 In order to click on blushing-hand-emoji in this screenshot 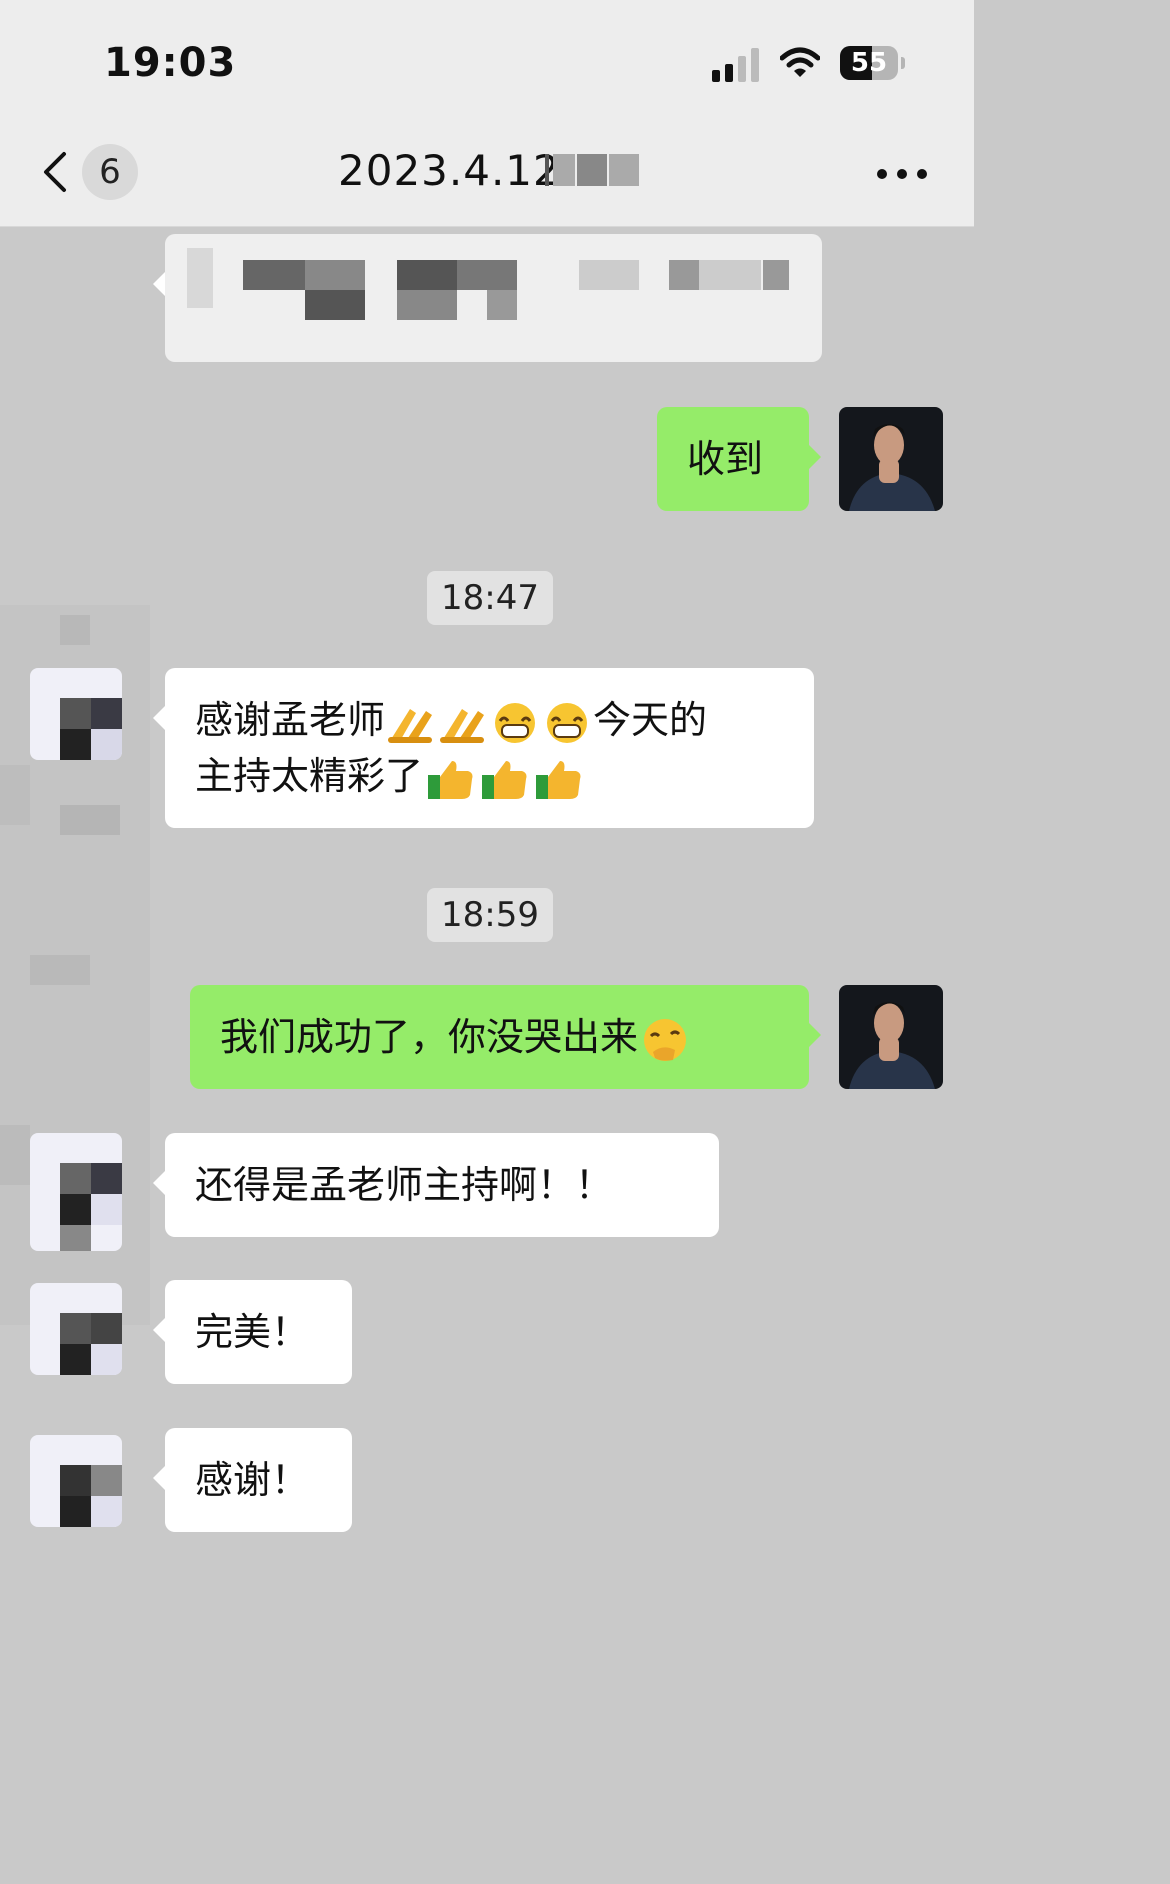, I will do `click(665, 1039)`.